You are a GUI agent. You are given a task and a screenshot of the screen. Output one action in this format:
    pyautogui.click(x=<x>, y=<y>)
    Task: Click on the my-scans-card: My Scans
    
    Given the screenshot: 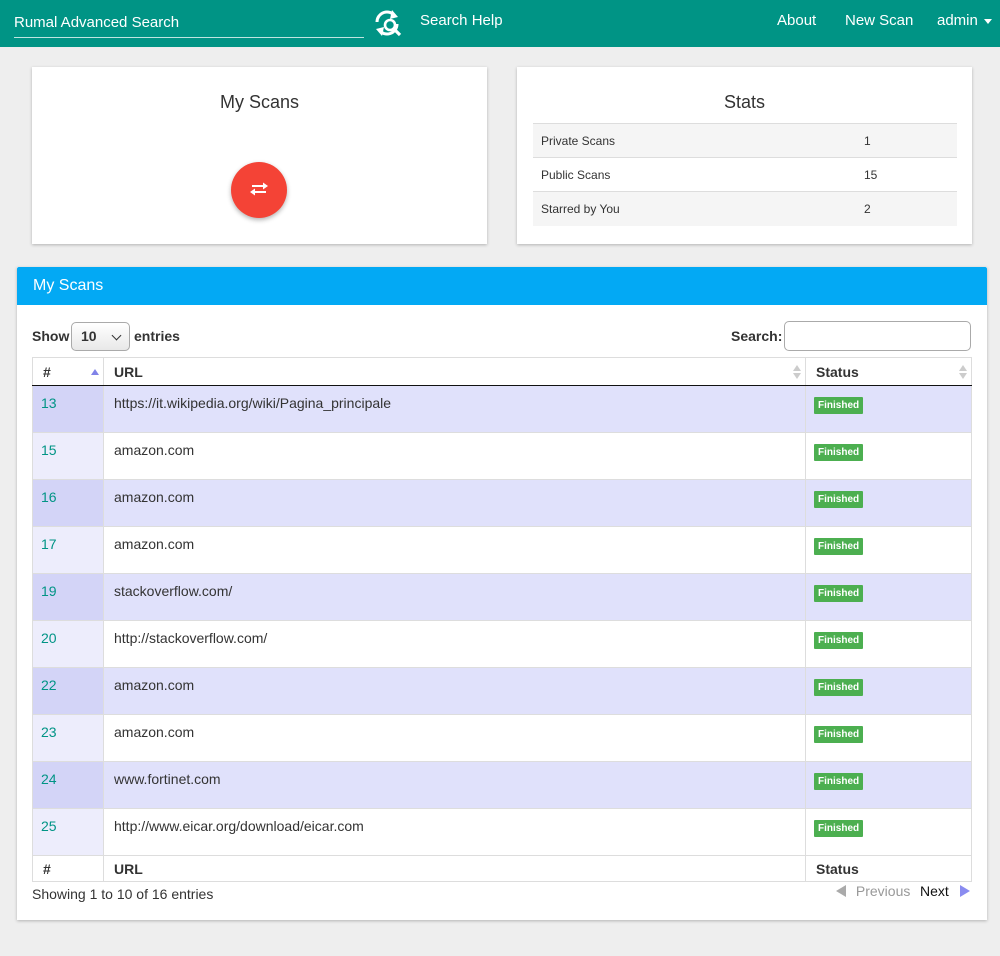 What is the action you would take?
    pyautogui.click(x=259, y=155)
    